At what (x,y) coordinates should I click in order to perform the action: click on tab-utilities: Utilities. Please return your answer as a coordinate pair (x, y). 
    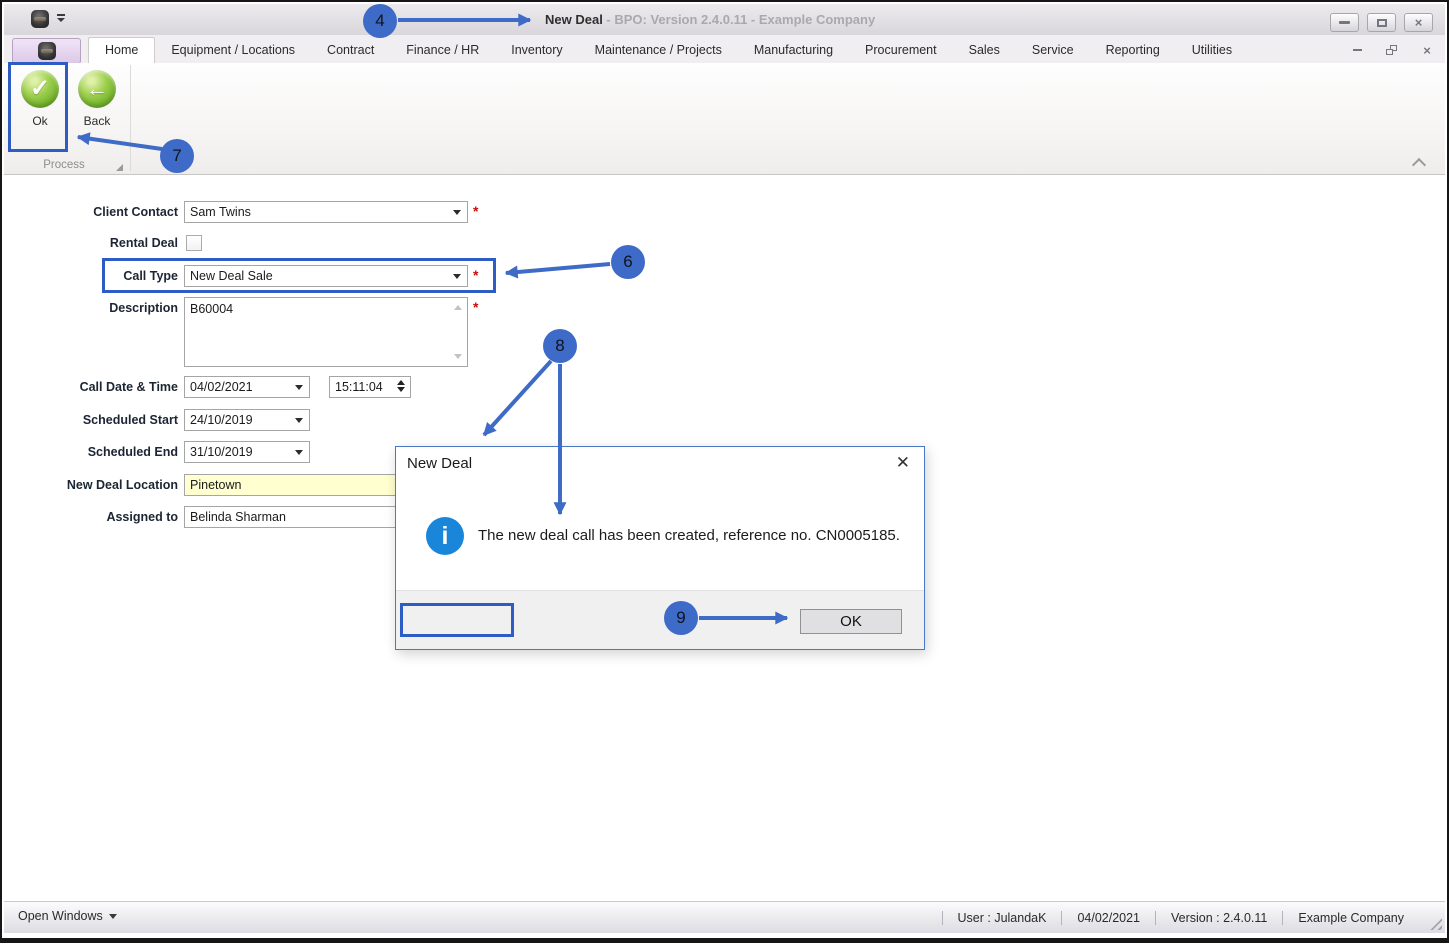
    Looking at the image, I should click on (1212, 50).